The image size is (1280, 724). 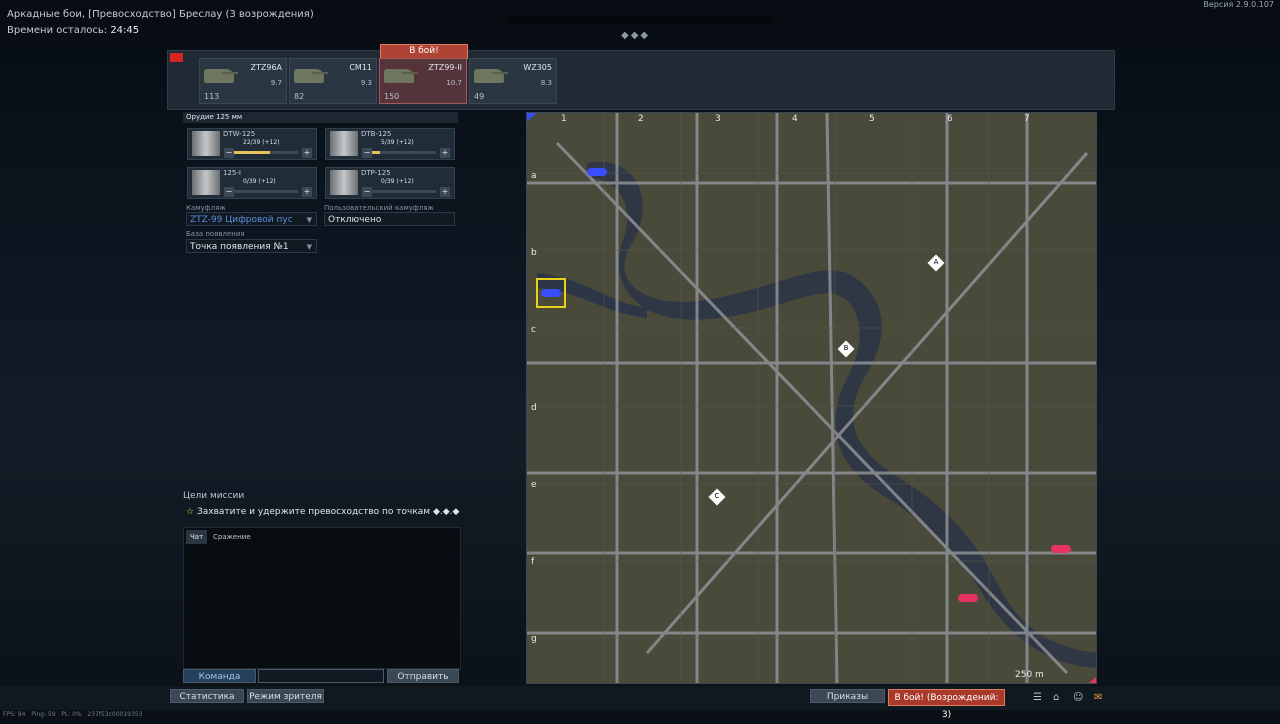 I want to click on capture-point-c-label: C, so click(x=717, y=496).